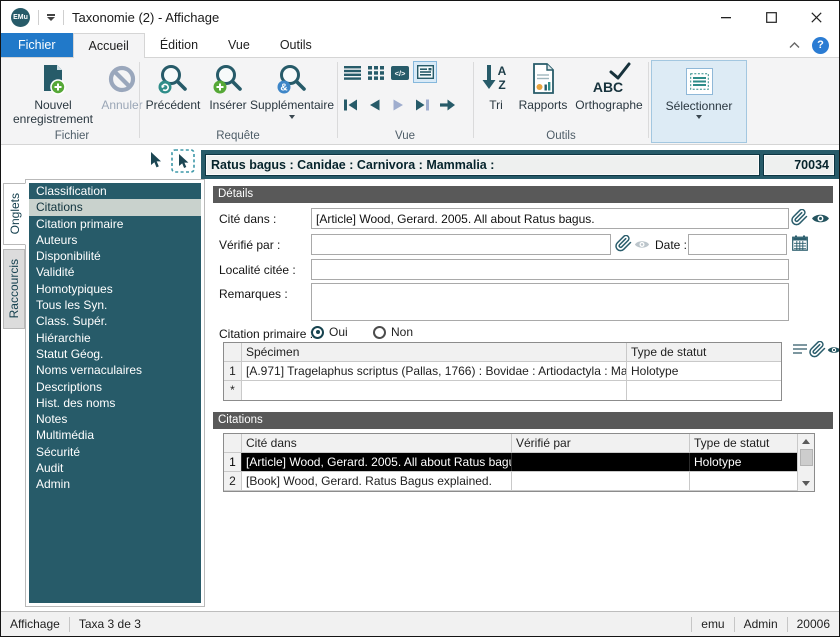  I want to click on reports-button: Rapports, so click(543, 87).